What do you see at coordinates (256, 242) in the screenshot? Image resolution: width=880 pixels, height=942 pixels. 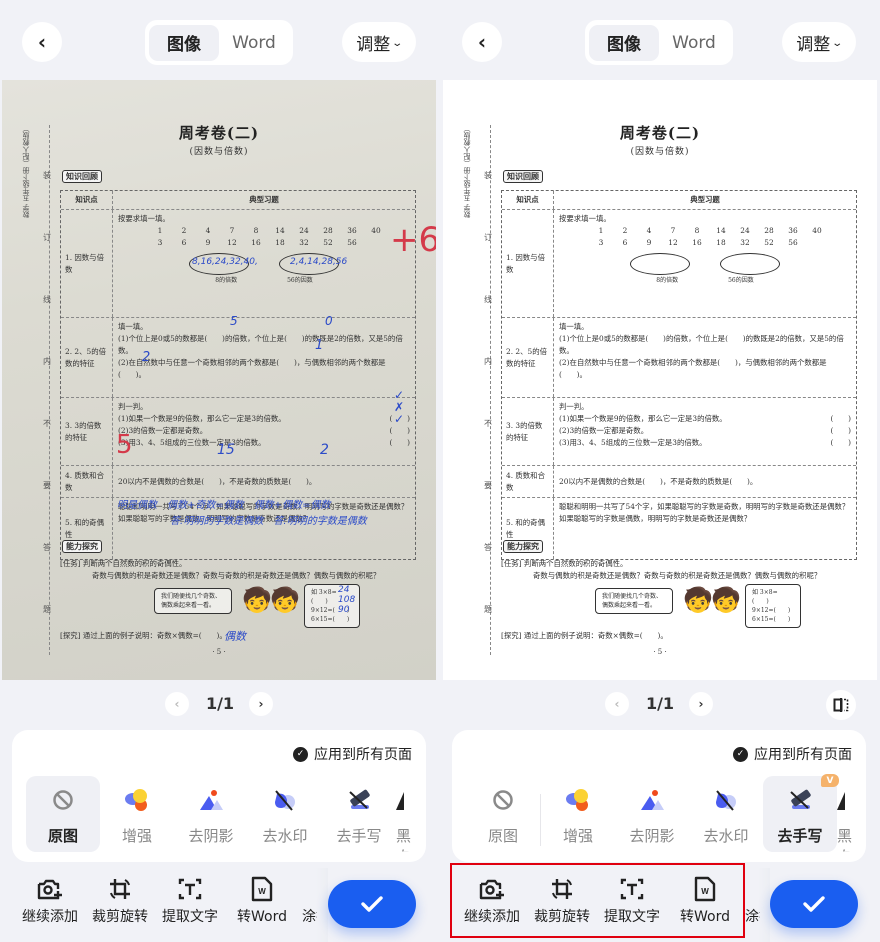 I see `number-cell: 16` at bounding box center [256, 242].